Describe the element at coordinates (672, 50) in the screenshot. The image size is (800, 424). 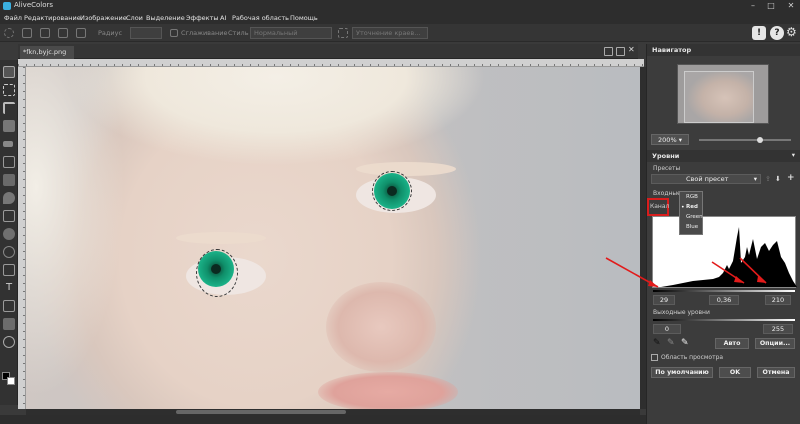
I see `navigator-title: Навигатор` at that location.